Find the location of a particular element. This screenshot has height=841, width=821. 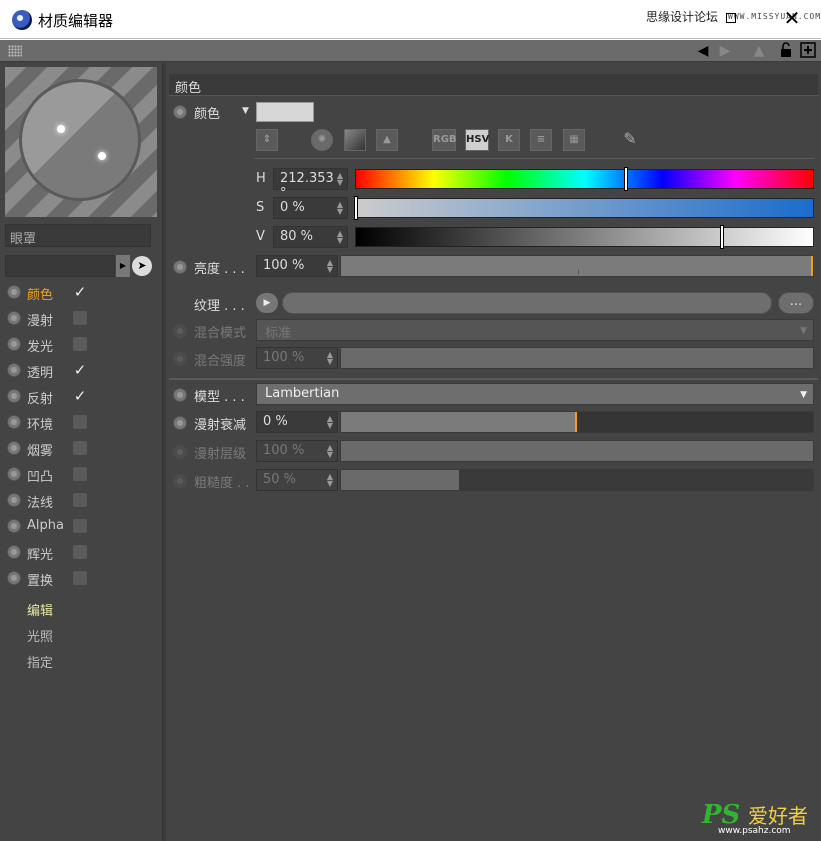

value-slider is located at coordinates (584, 237).